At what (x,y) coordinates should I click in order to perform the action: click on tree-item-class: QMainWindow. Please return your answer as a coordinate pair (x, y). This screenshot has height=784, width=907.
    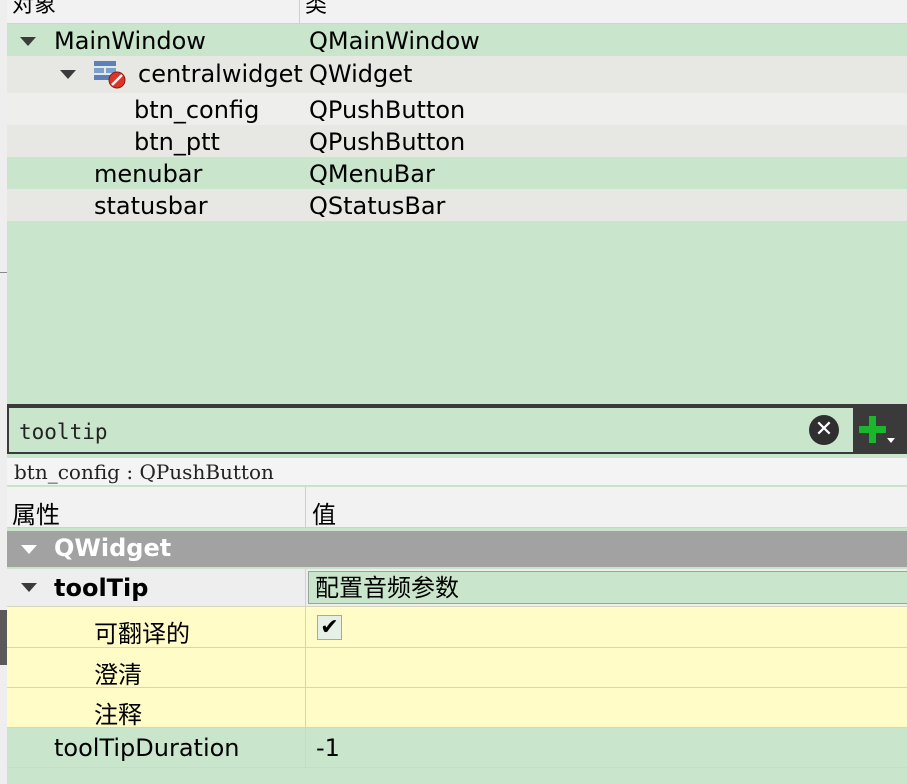
    Looking at the image, I should click on (394, 41).